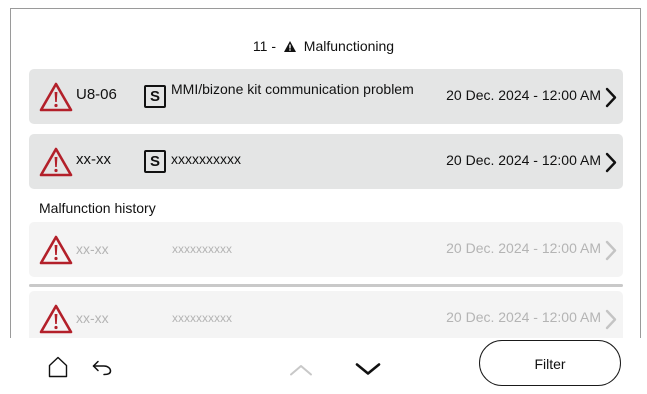 Image resolution: width=647 pixels, height=394 pixels. Describe the element at coordinates (326, 249) in the screenshot. I see `history-row: xx-xx xxxxxxxxxx 20 Dec. 2024 - 12:00 AM` at that location.